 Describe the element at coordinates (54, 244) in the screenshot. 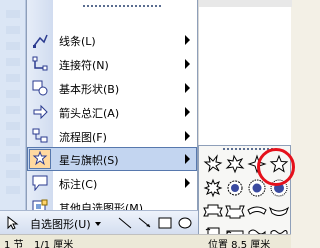

I see `status-page-info: 1/1 厘米` at that location.